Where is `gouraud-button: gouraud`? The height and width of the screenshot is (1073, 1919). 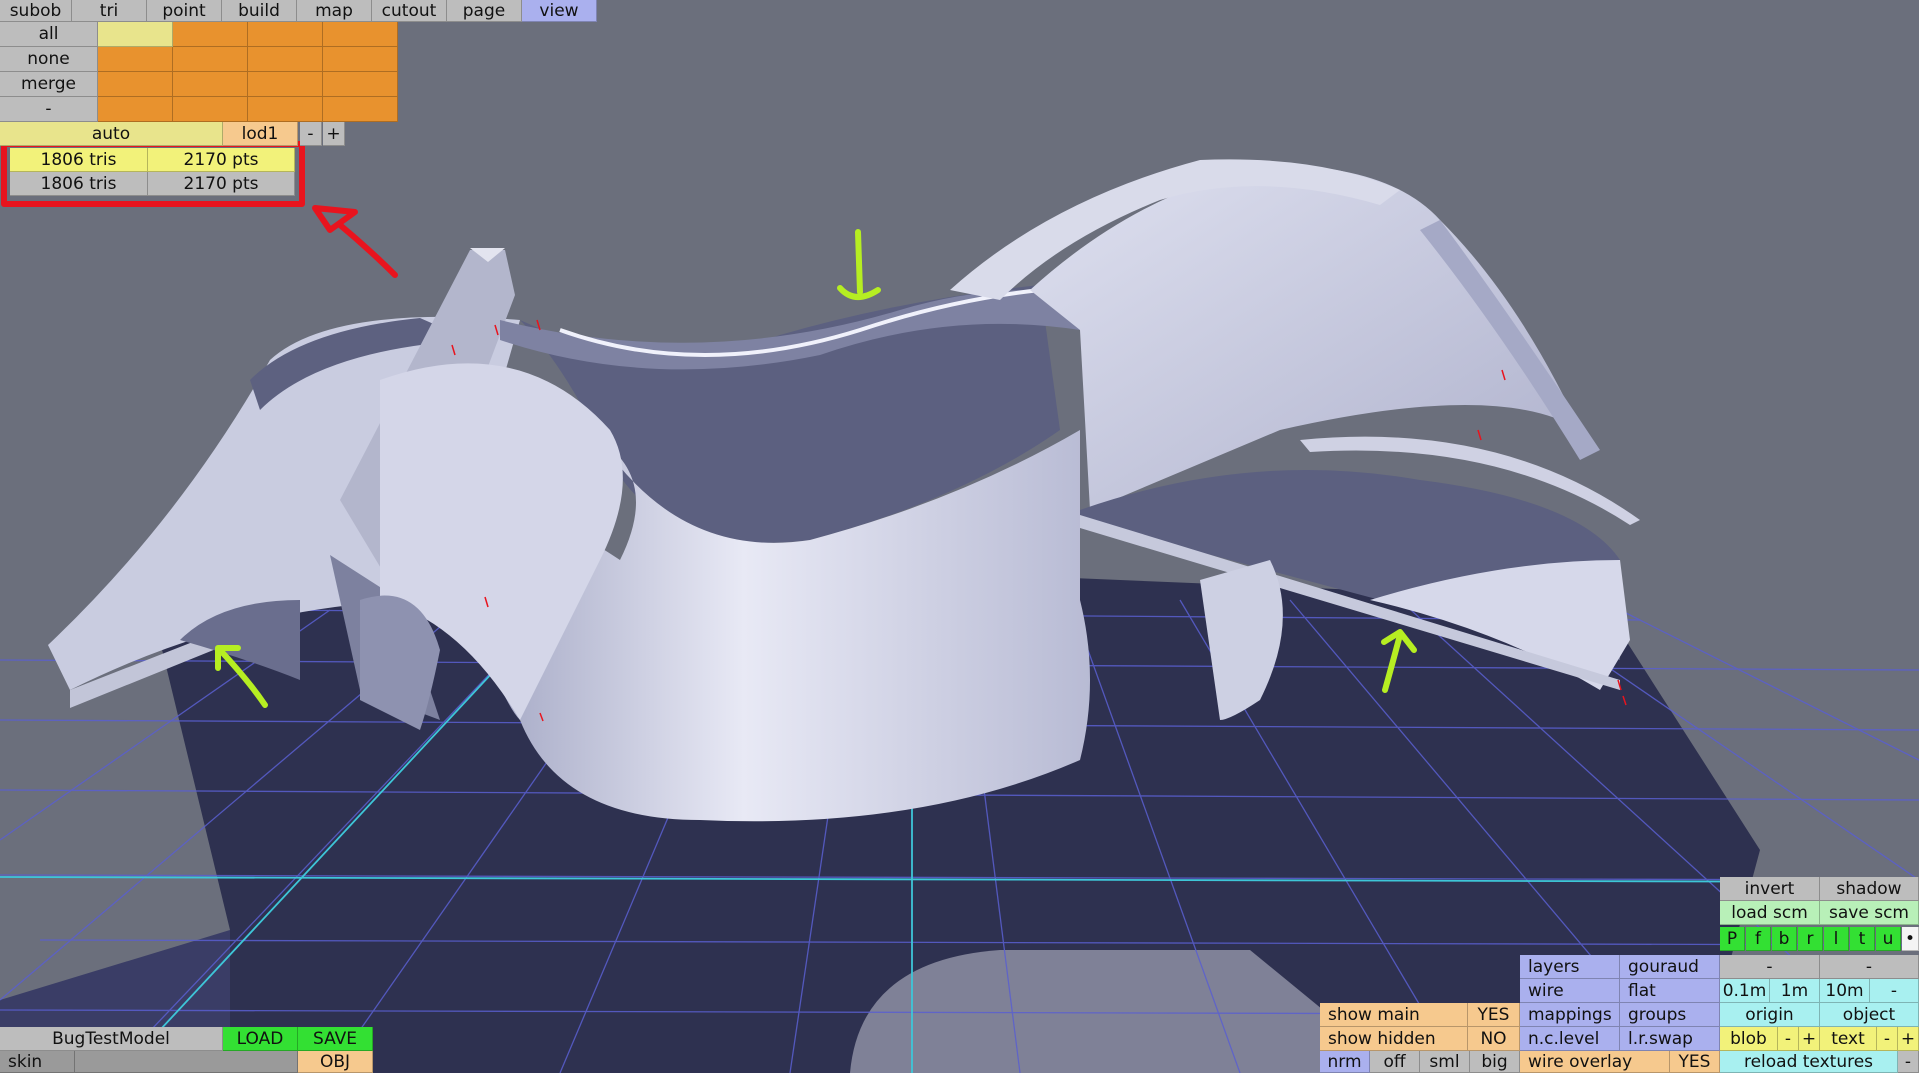 gouraud-button: gouraud is located at coordinates (1670, 967).